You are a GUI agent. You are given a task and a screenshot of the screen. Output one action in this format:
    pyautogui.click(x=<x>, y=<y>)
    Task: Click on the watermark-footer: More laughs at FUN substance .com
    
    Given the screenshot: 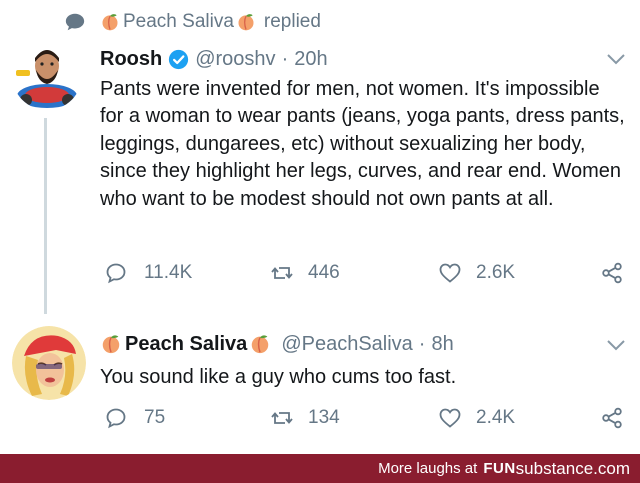 What is the action you would take?
    pyautogui.click(x=320, y=468)
    